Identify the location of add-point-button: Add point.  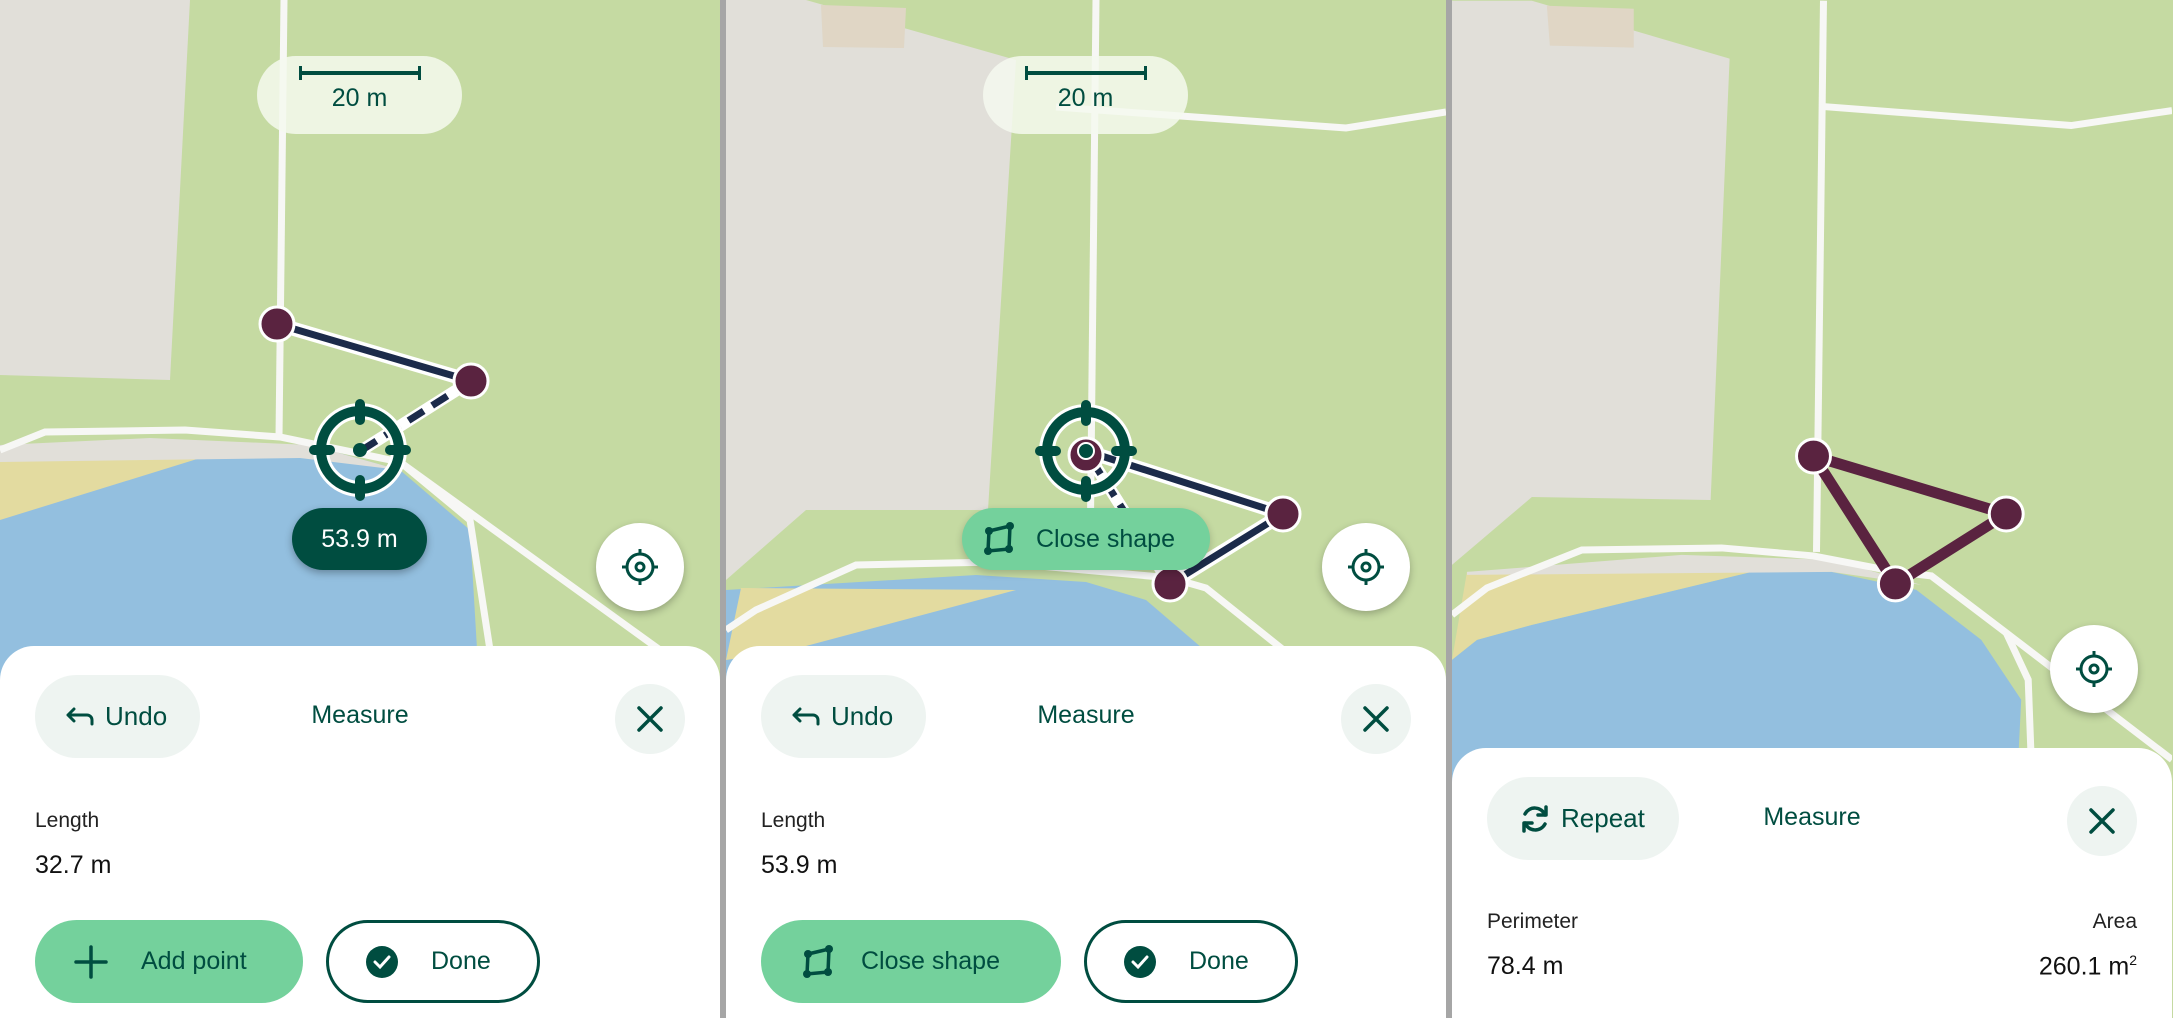
(169, 961).